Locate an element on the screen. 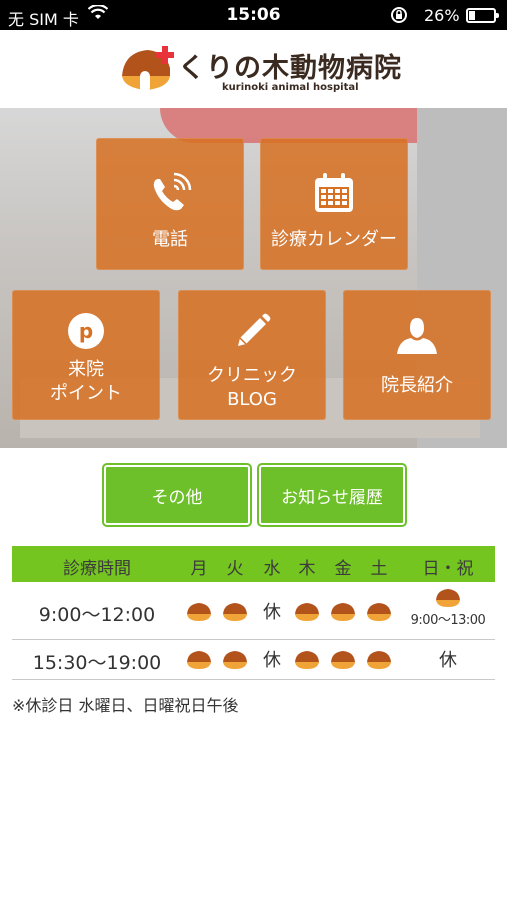 The height and width of the screenshot is (900, 507). header-thu: 木 is located at coordinates (307, 569).